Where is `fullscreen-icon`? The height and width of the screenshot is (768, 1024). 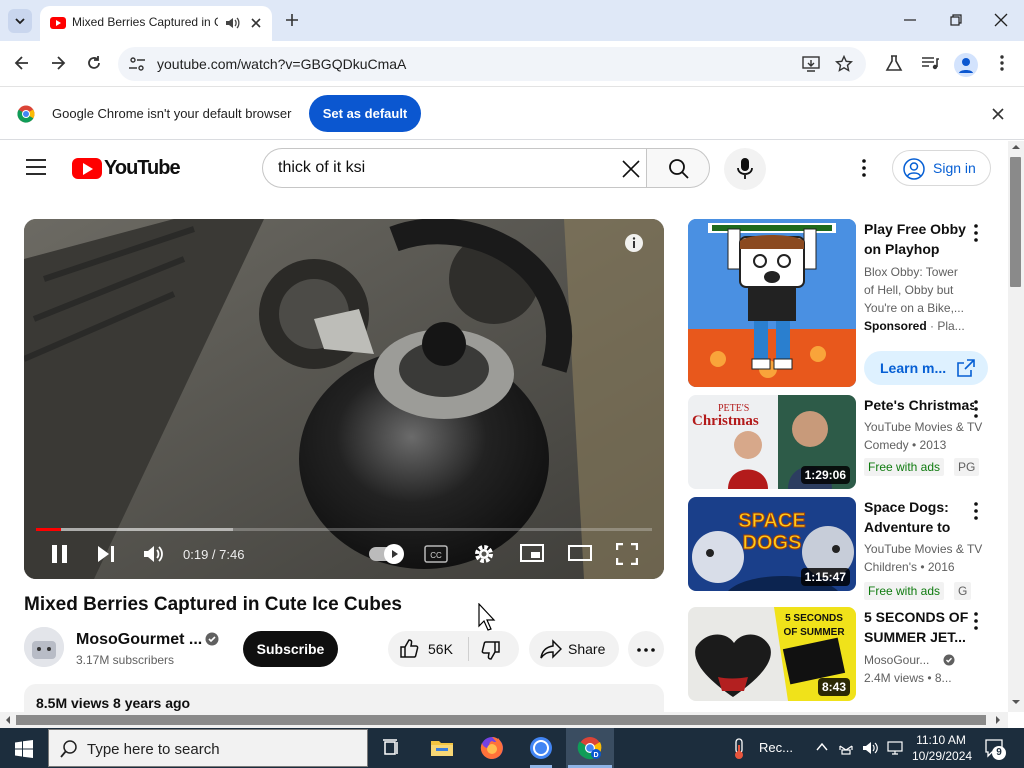 fullscreen-icon is located at coordinates (627, 554).